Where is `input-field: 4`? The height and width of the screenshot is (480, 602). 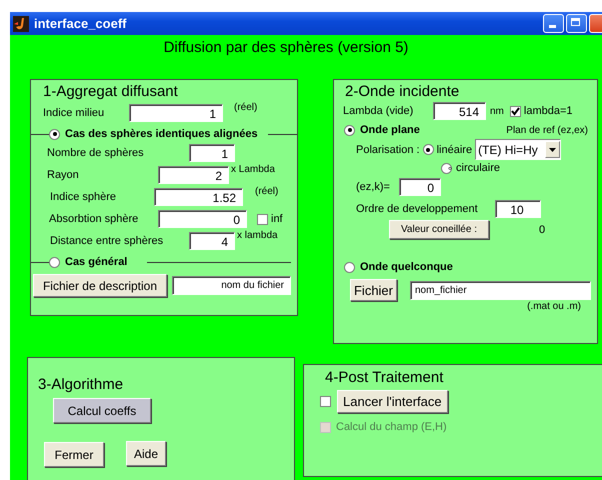
input-field: 4 is located at coordinates (212, 241).